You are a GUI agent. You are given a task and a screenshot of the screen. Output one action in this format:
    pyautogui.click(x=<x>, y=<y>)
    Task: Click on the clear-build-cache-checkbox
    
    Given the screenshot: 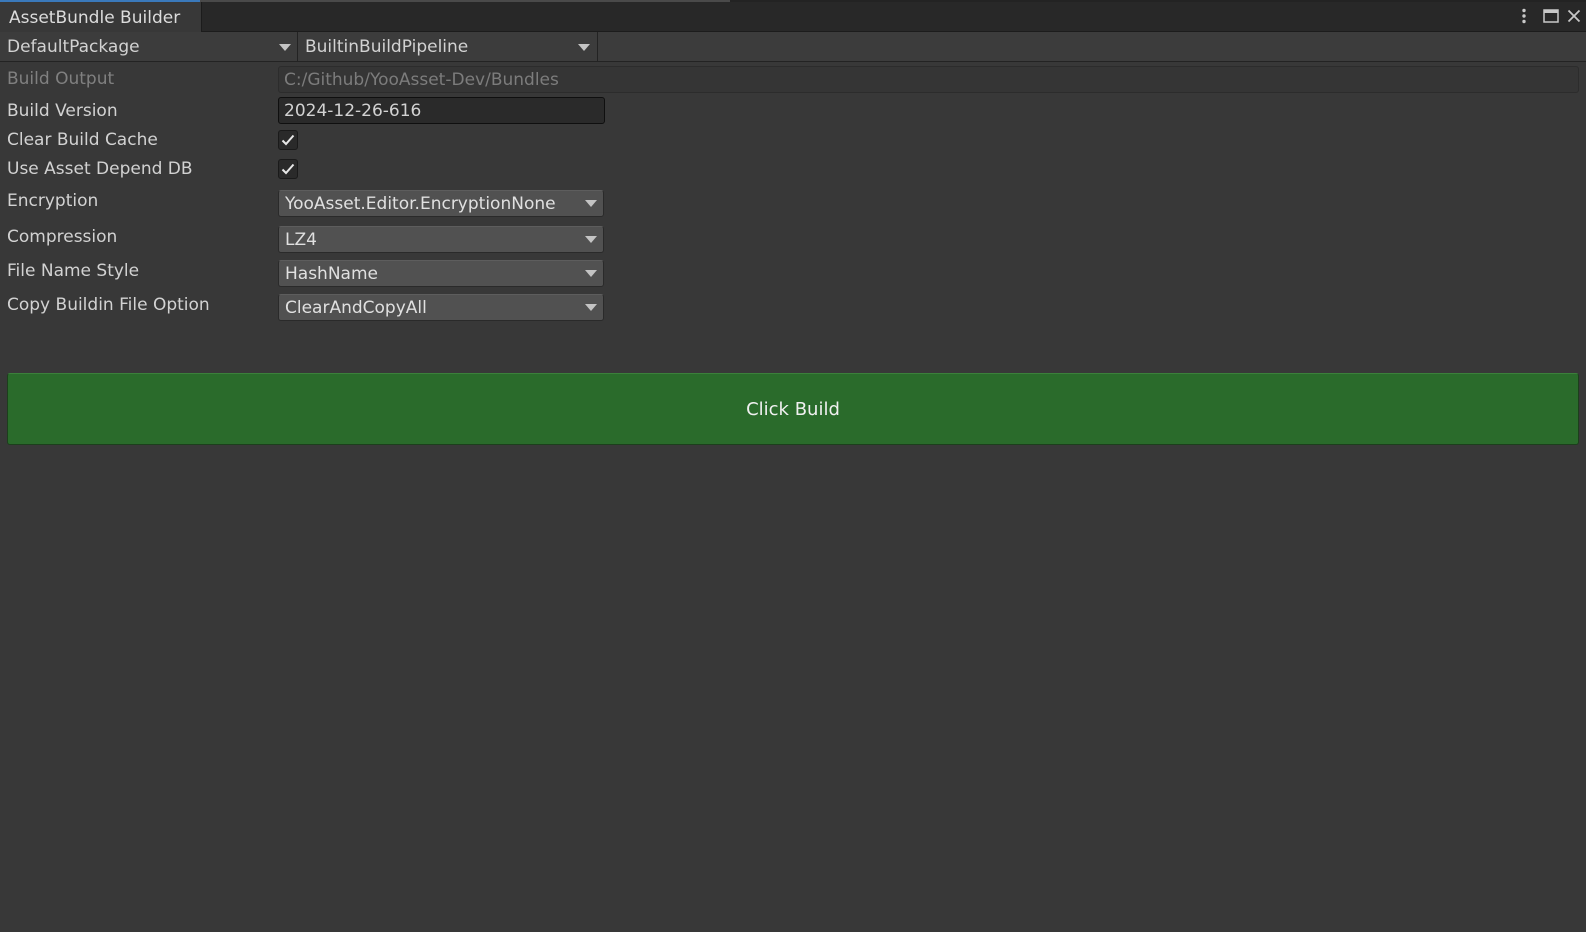 What is the action you would take?
    pyautogui.click(x=288, y=140)
    